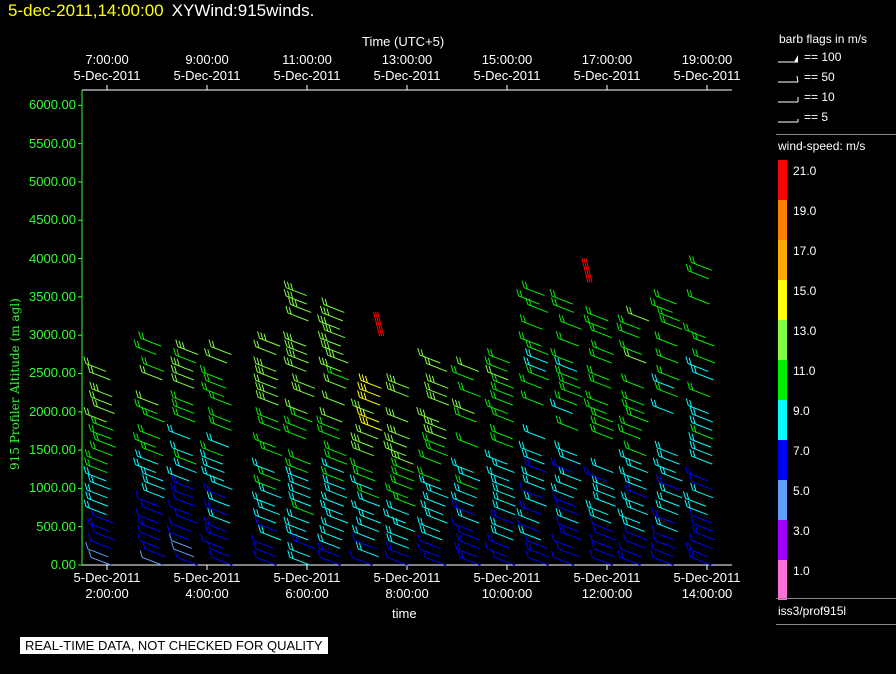 The height and width of the screenshot is (674, 896). What do you see at coordinates (836, 120) in the screenshot?
I see `barb-flag-row: == 5` at bounding box center [836, 120].